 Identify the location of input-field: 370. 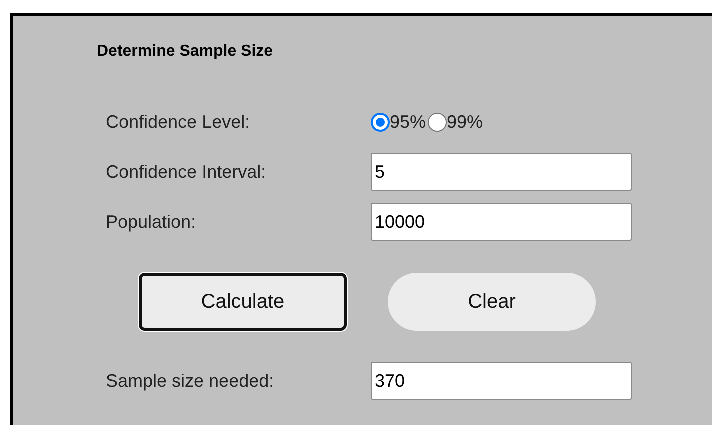
(501, 381).